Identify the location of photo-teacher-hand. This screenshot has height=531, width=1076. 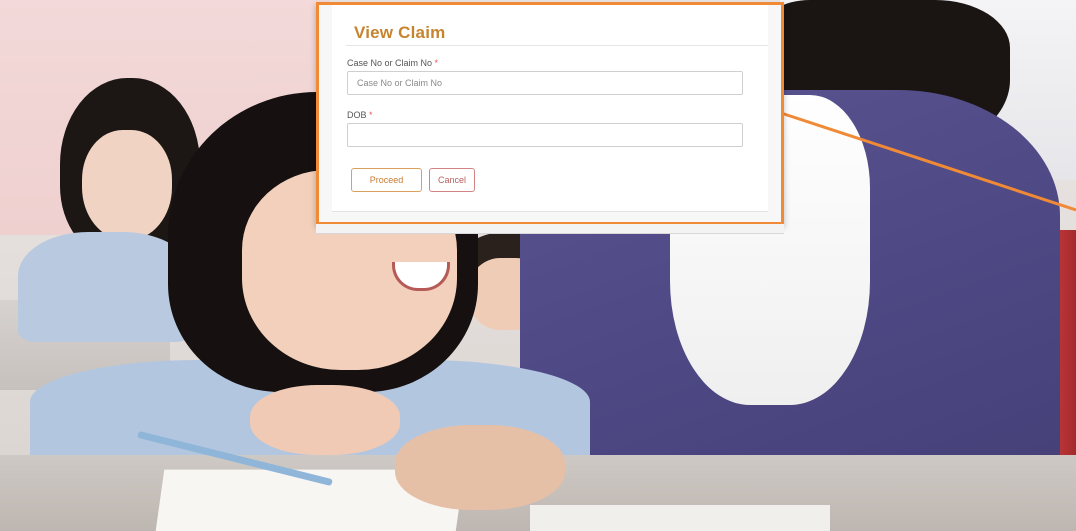
(480, 467).